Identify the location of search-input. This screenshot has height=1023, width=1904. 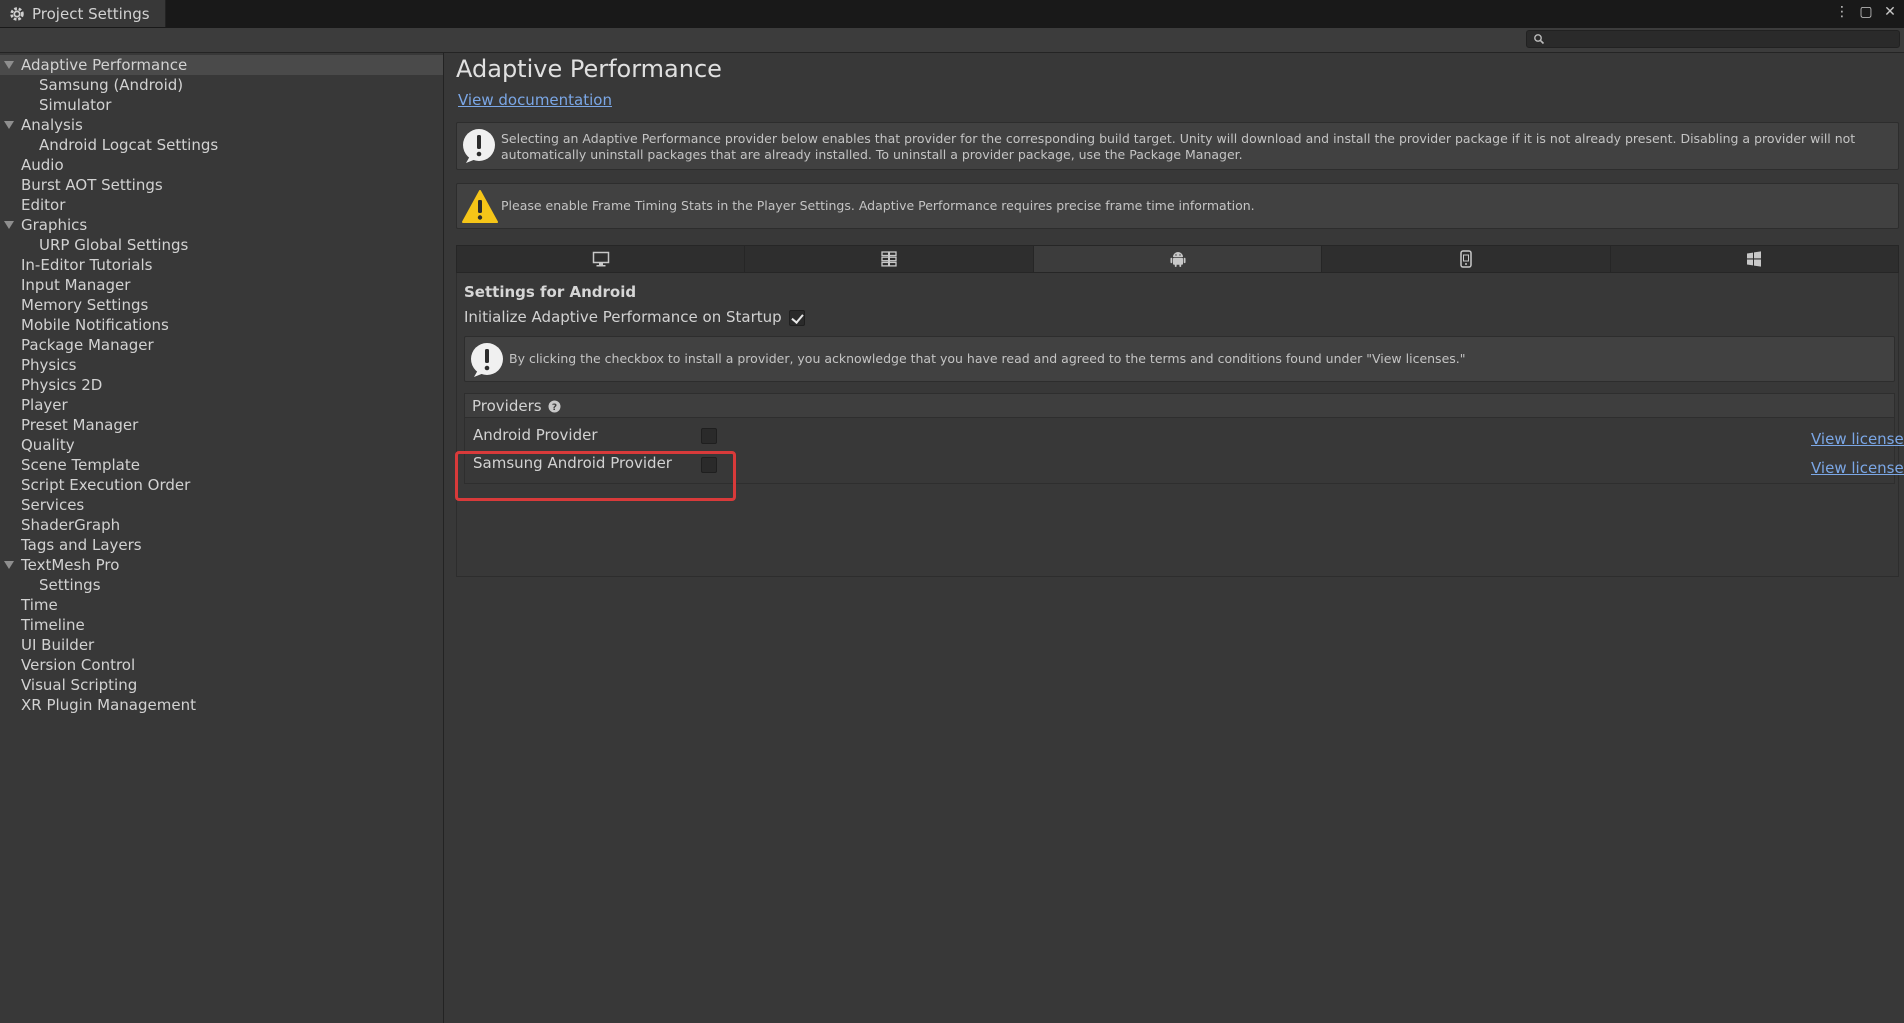
(1722, 39).